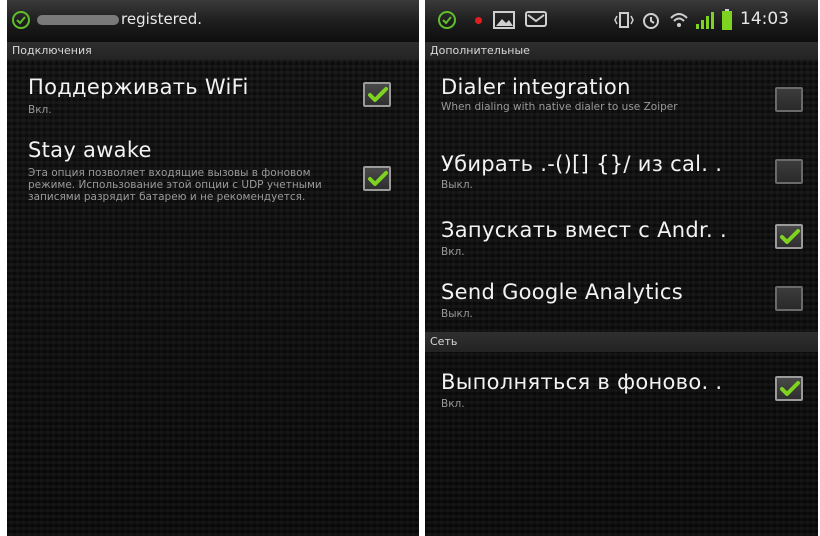  I want to click on pref-google-analytics: Send Google Analytics Выкл., so click(621, 302).